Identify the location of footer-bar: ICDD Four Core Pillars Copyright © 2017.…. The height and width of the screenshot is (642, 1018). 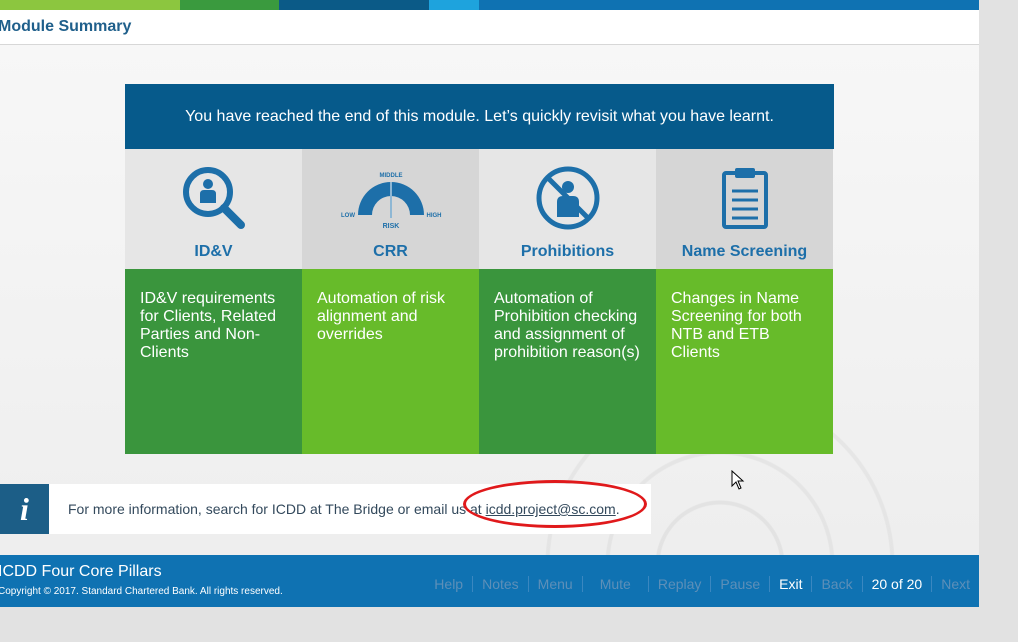
(489, 581).